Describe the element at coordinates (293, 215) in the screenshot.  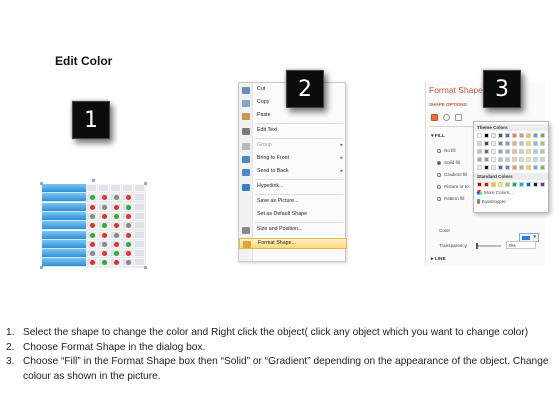
I see `context-menu-item: Set as Default Shape` at that location.